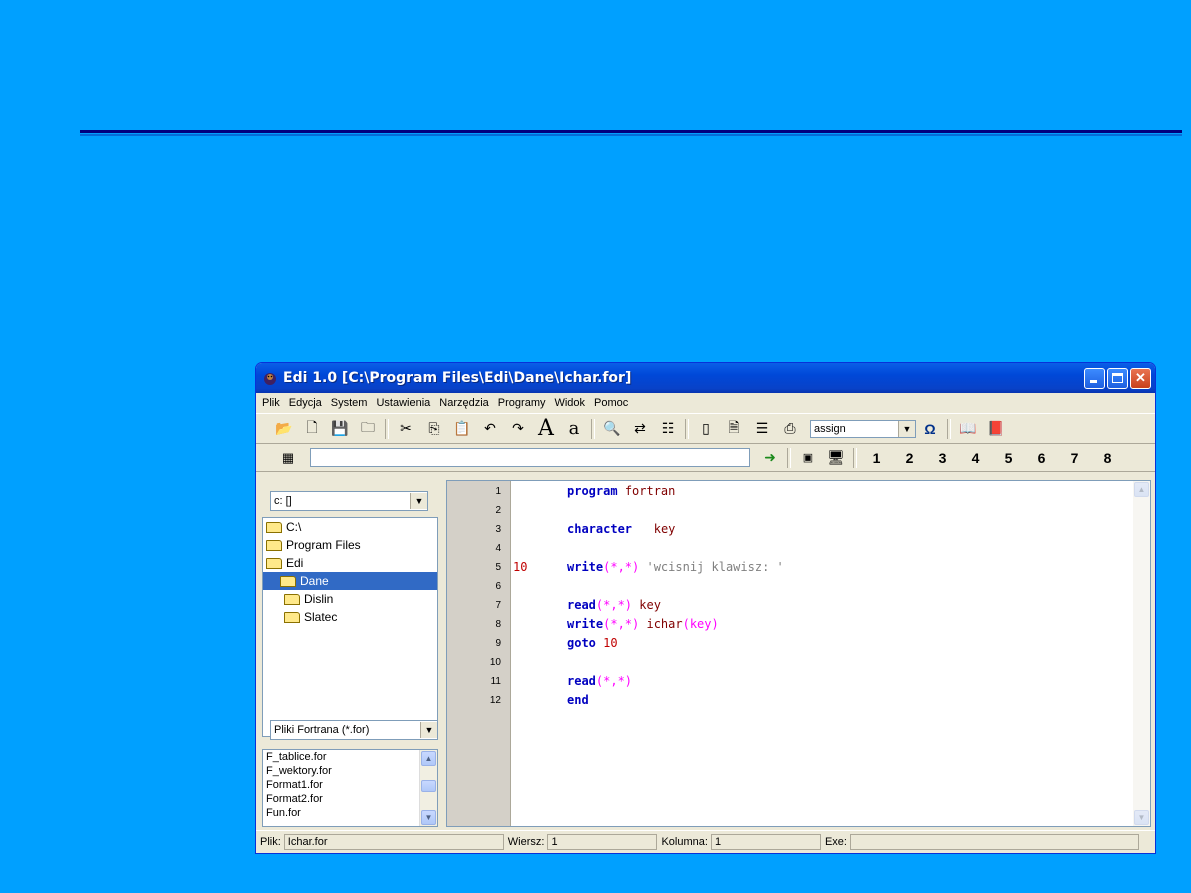 Image resolution: width=1191 pixels, height=893 pixels. Describe the element at coordinates (498, 510) in the screenshot. I see `line-number: 2` at that location.